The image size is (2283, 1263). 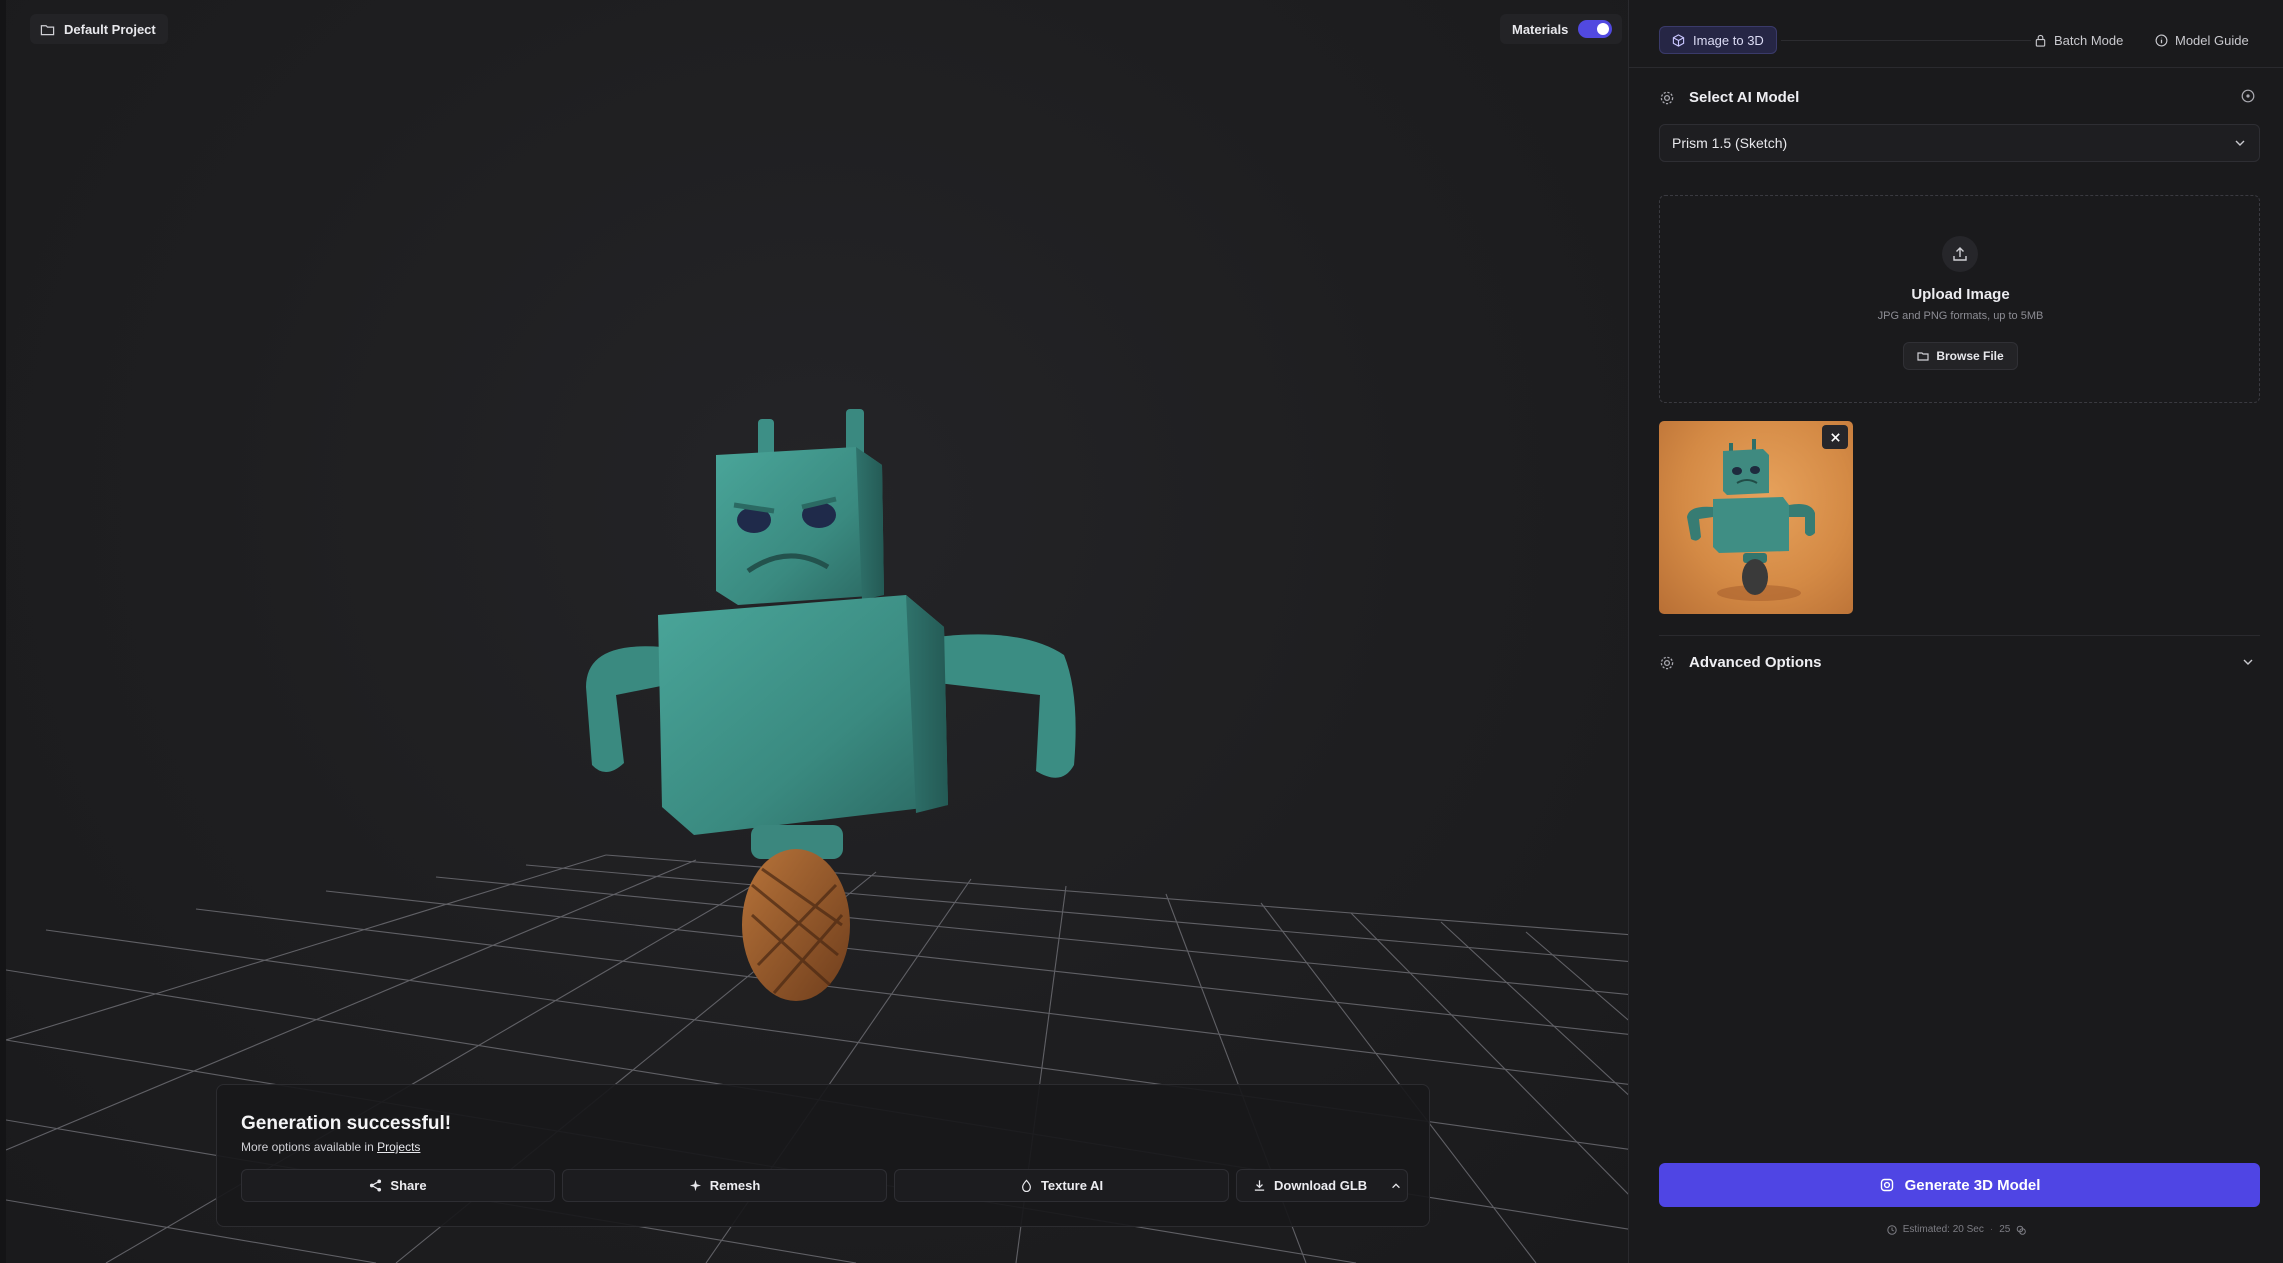 What do you see at coordinates (1960, 316) in the screenshot?
I see `upload-subtitle: JPG and PNG formats, up to 5MB` at bounding box center [1960, 316].